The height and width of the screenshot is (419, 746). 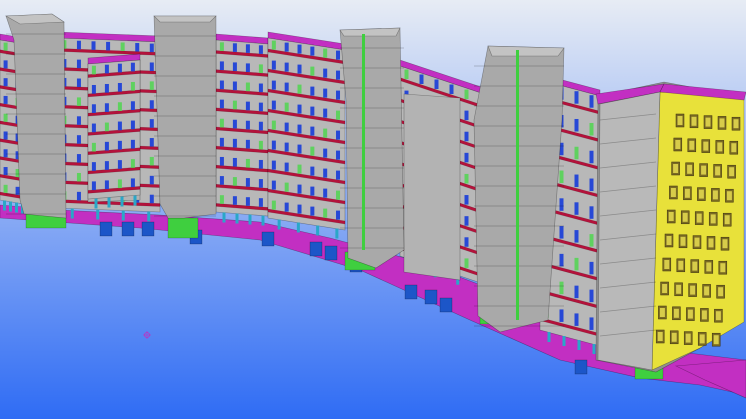 I want to click on inner-block-left-bays, so click(x=114, y=131).